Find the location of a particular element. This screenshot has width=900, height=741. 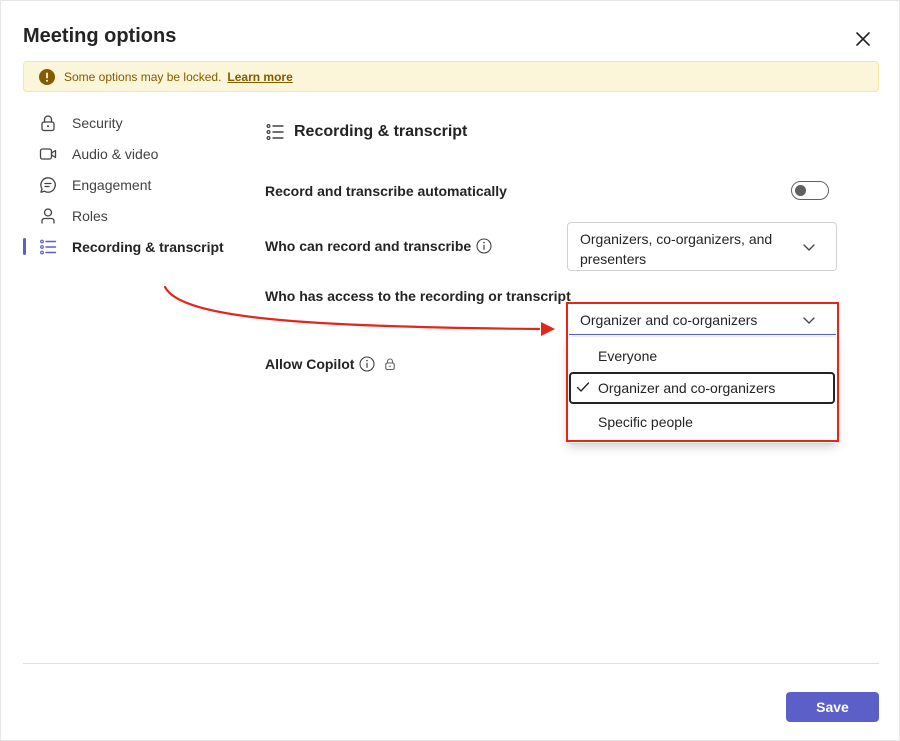

video-camera-icon is located at coordinates (48, 154).